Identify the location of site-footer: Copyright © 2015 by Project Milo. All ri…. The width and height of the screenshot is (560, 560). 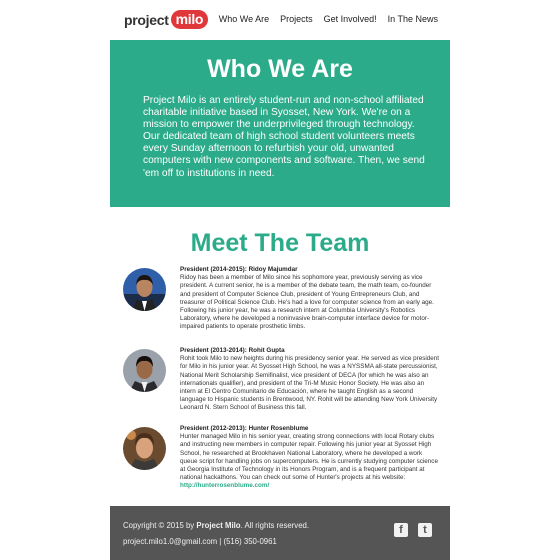
(280, 533).